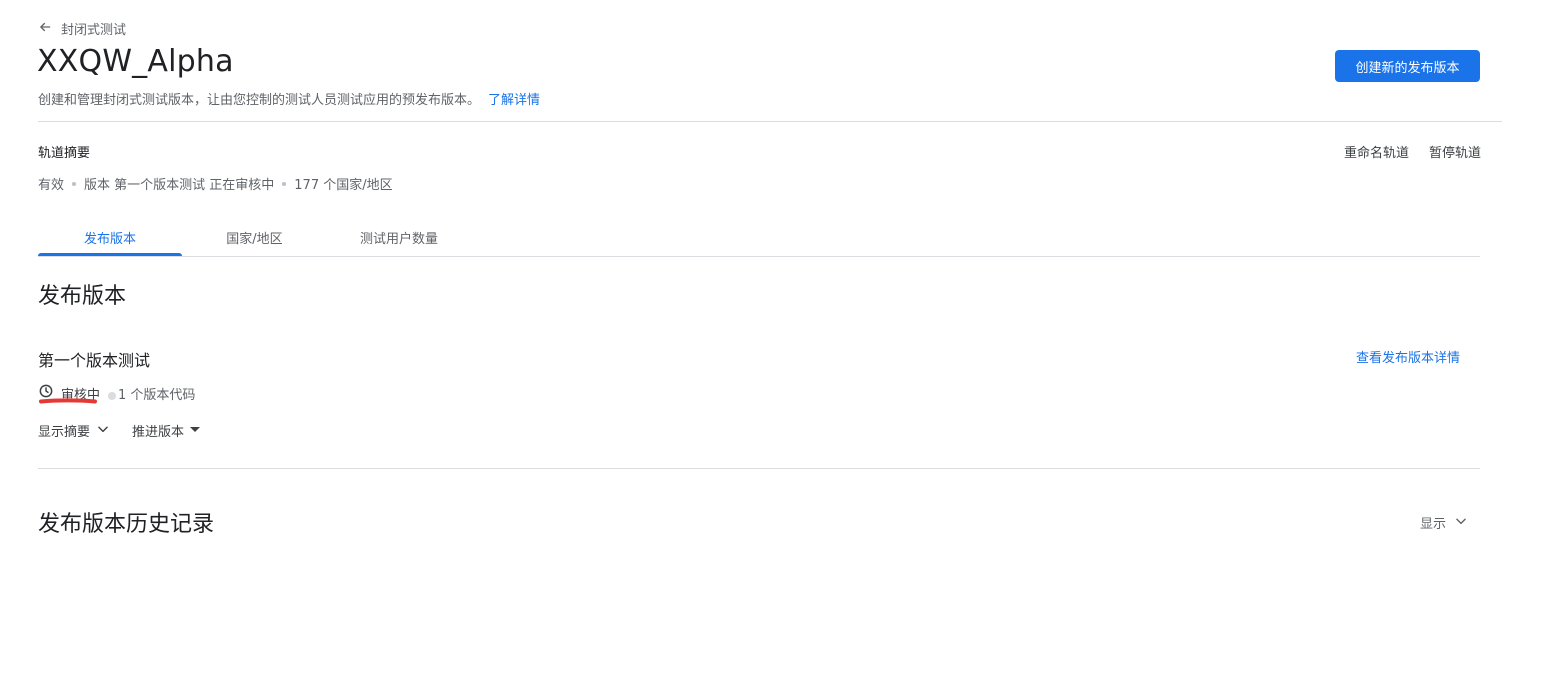  I want to click on release-actions: 显示摘要 推进版本, so click(119, 430).